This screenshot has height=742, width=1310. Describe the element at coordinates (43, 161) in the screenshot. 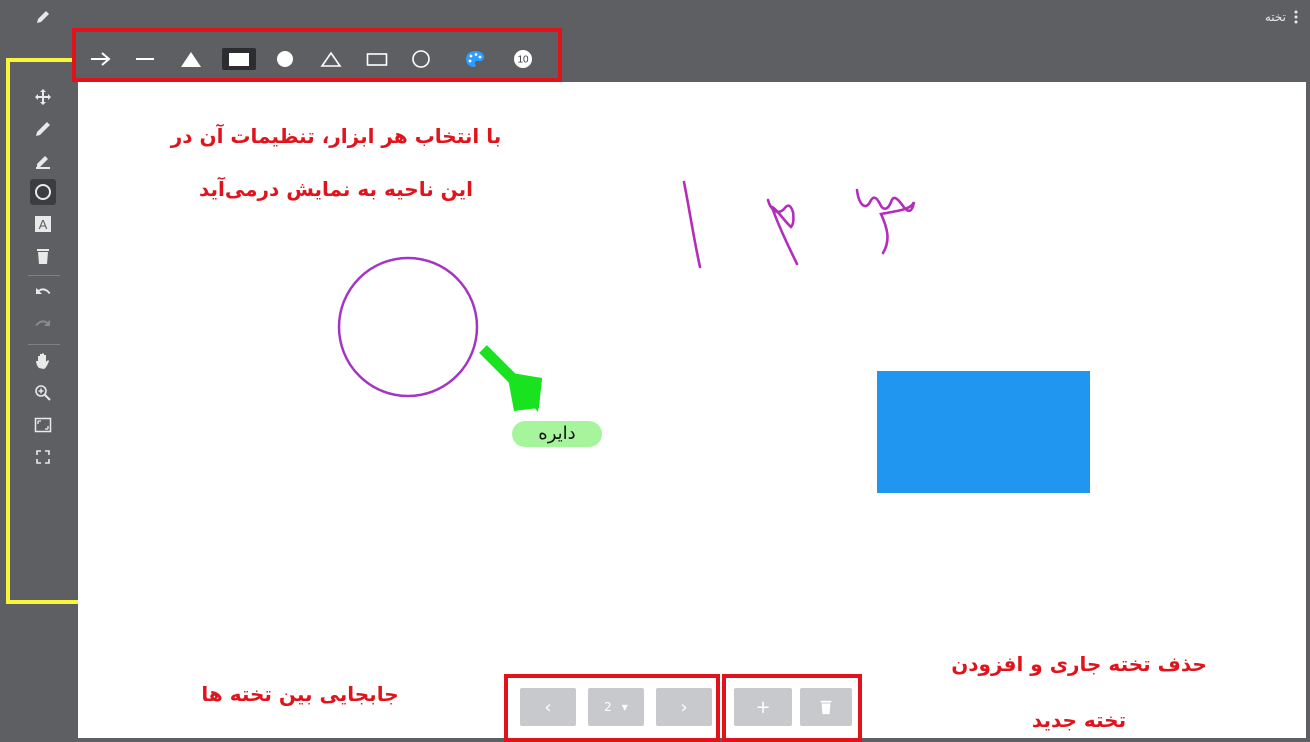

I see `marker-icon` at that location.